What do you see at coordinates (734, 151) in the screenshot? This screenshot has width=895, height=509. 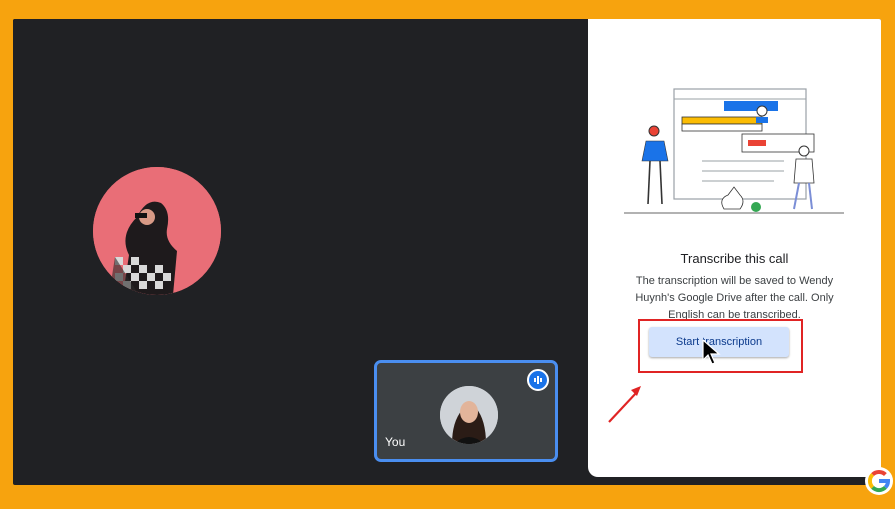 I see `transcription-illustration` at bounding box center [734, 151].